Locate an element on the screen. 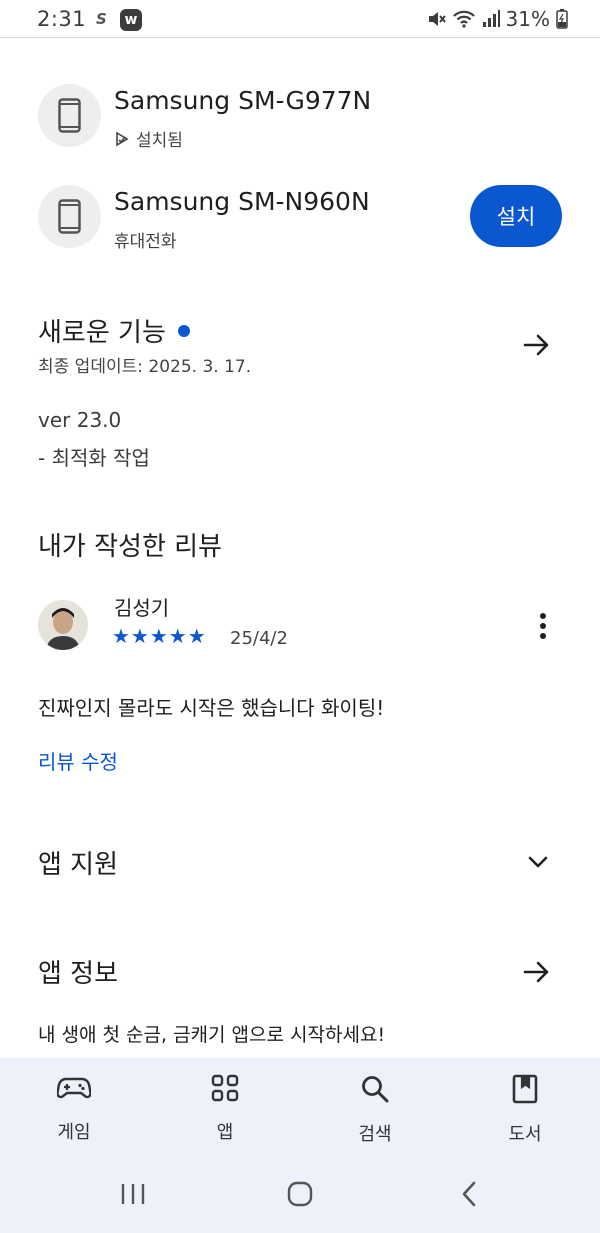 This screenshot has height=1233, width=600. whats-new-title: 새로운 기능 is located at coordinates (114, 330).